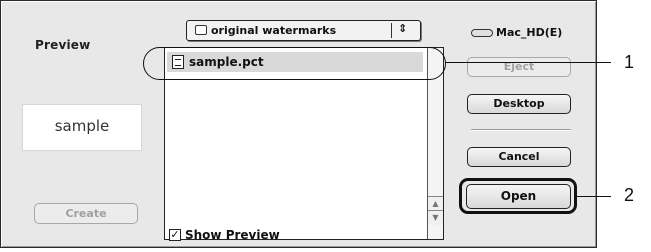  What do you see at coordinates (403, 28) in the screenshot?
I see `popup-arrows-icon: ⇕` at bounding box center [403, 28].